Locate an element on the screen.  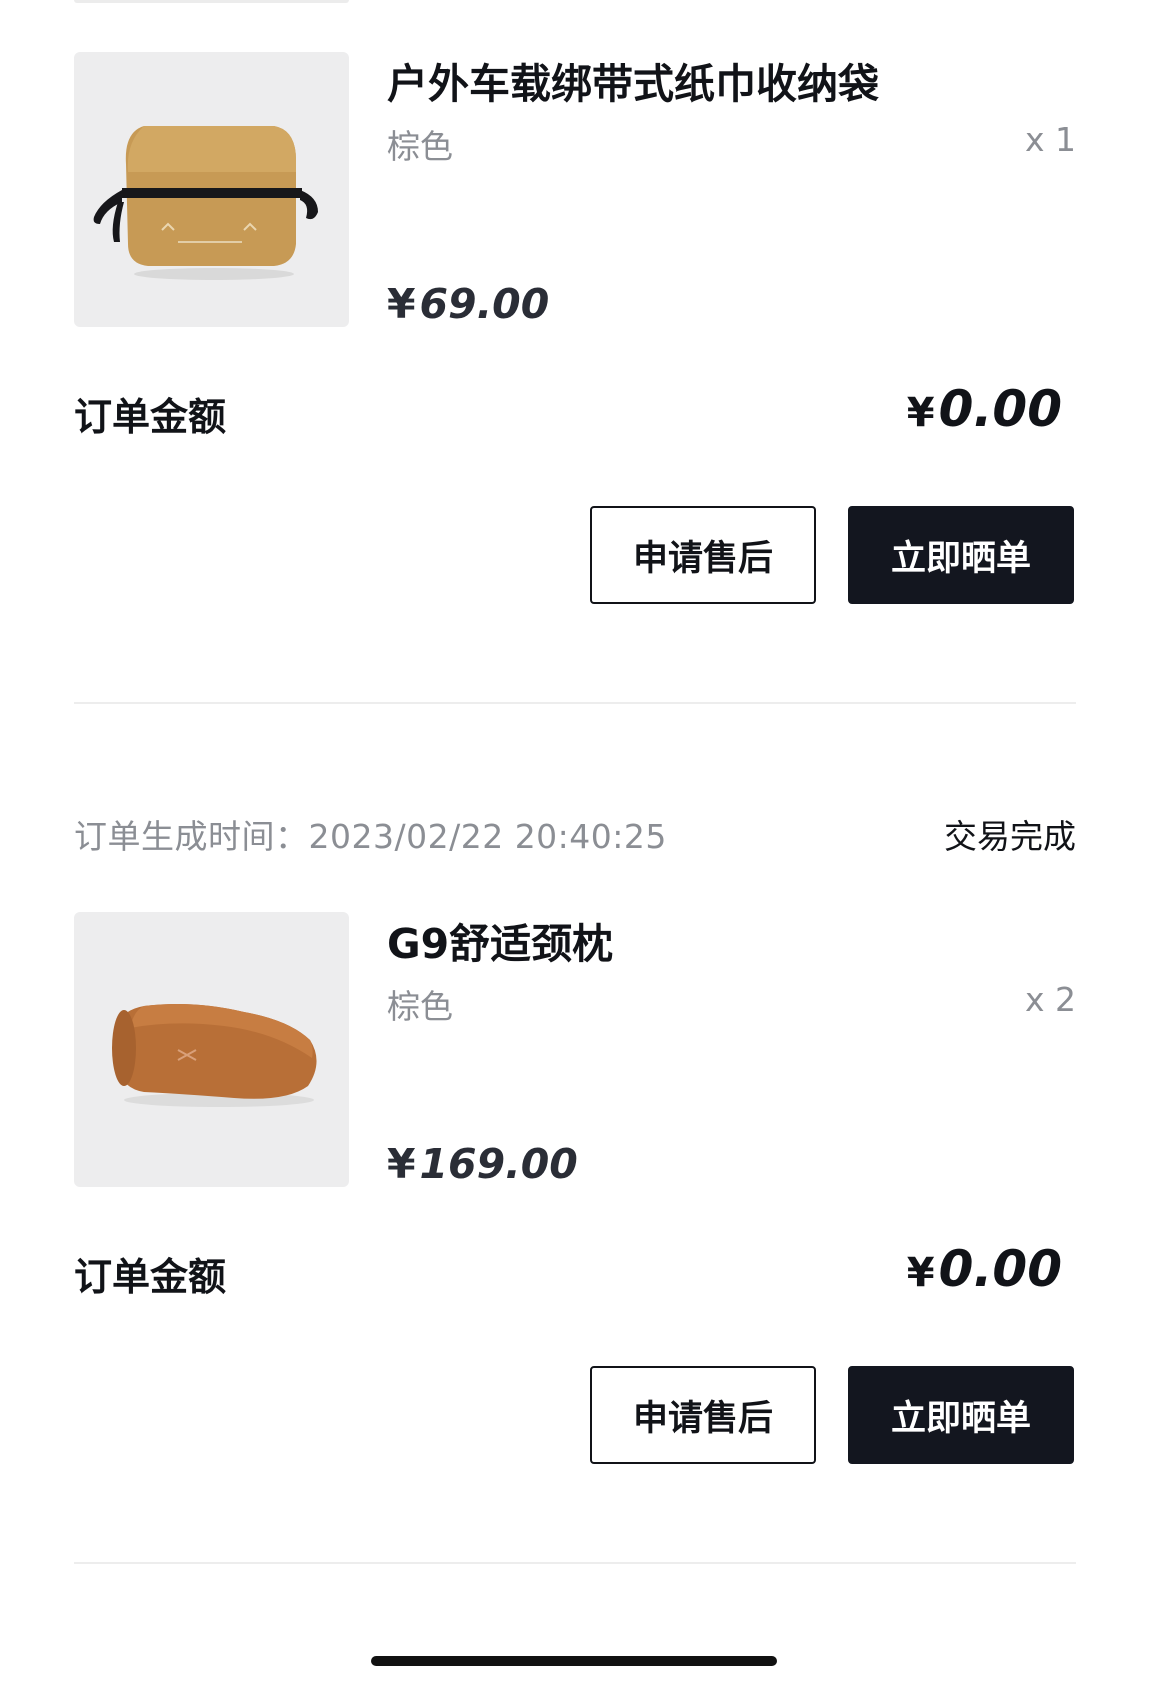
neck-pillow-image is located at coordinates (214, 1055).